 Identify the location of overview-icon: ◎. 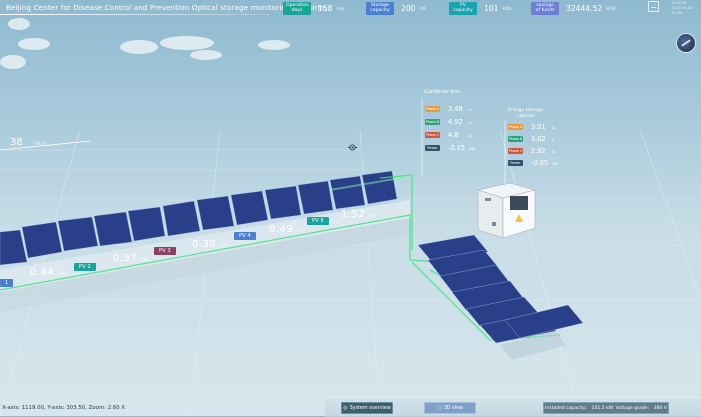
(345, 408).